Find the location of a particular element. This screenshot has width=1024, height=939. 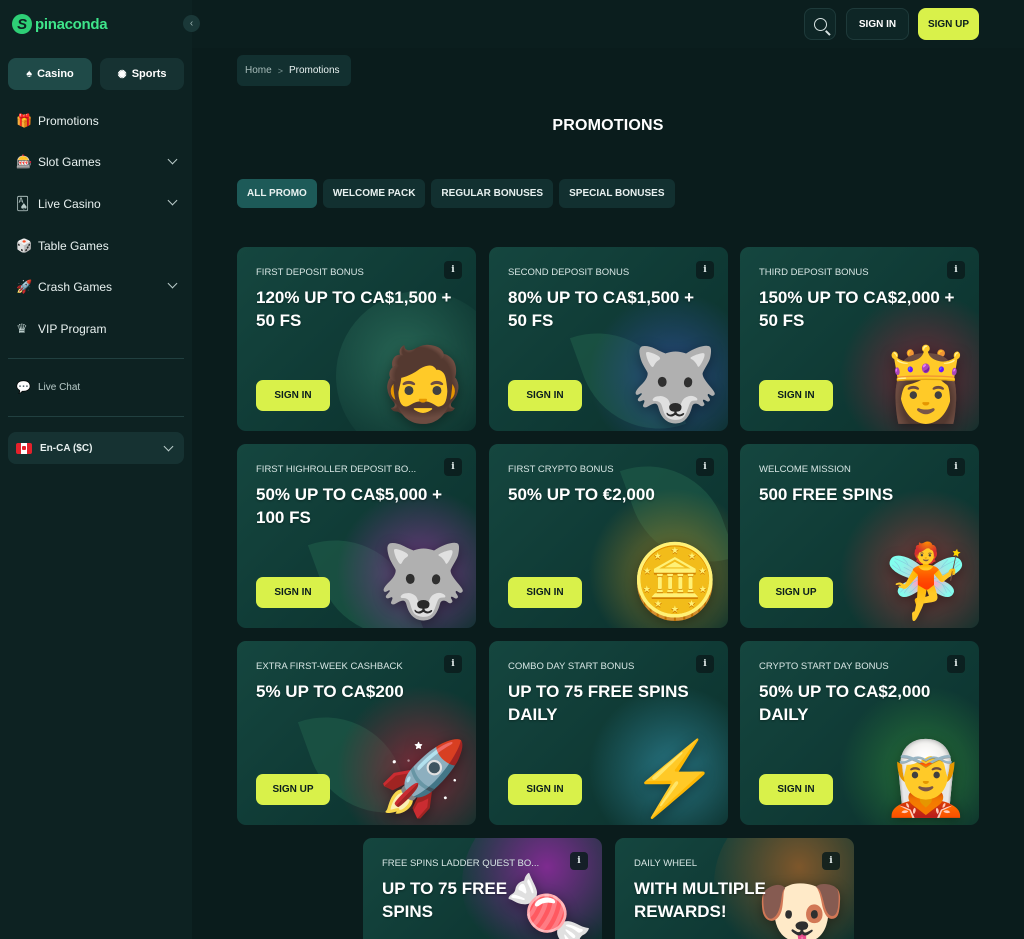

promo-headline: UP TO 75 FREE SPINS is located at coordinates (445, 900).